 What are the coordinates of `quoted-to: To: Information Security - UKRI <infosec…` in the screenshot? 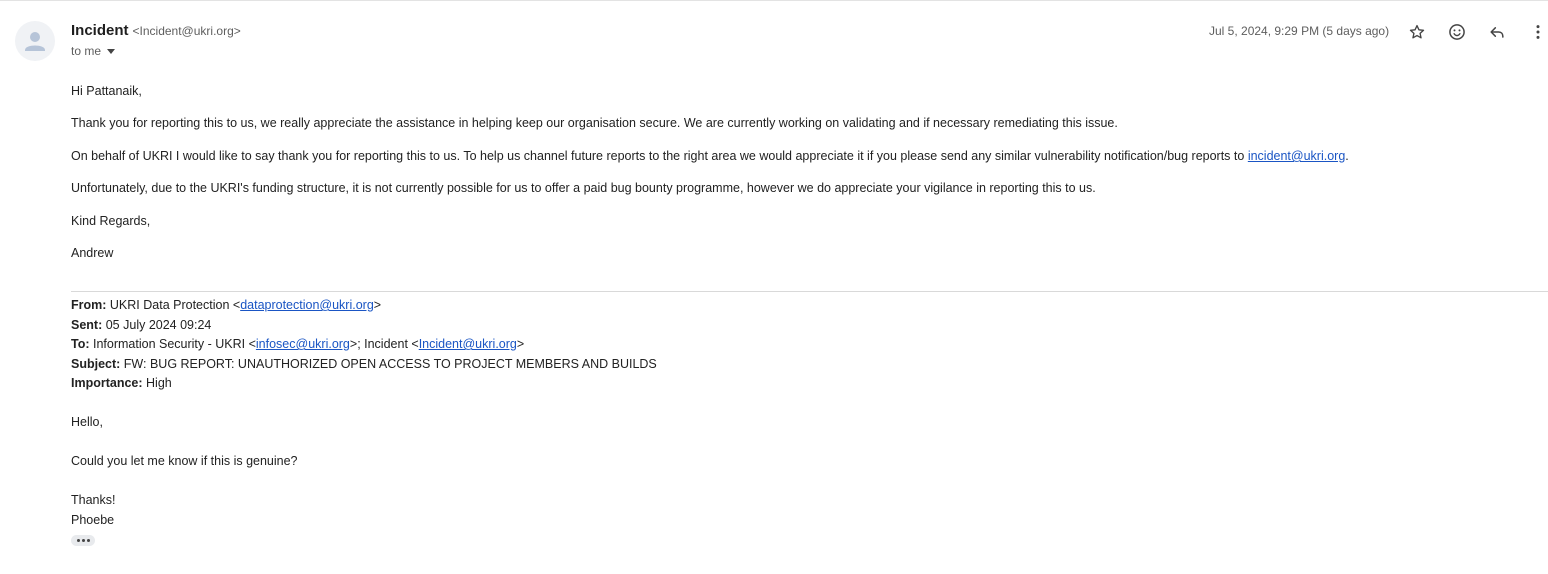 It's located at (297, 344).